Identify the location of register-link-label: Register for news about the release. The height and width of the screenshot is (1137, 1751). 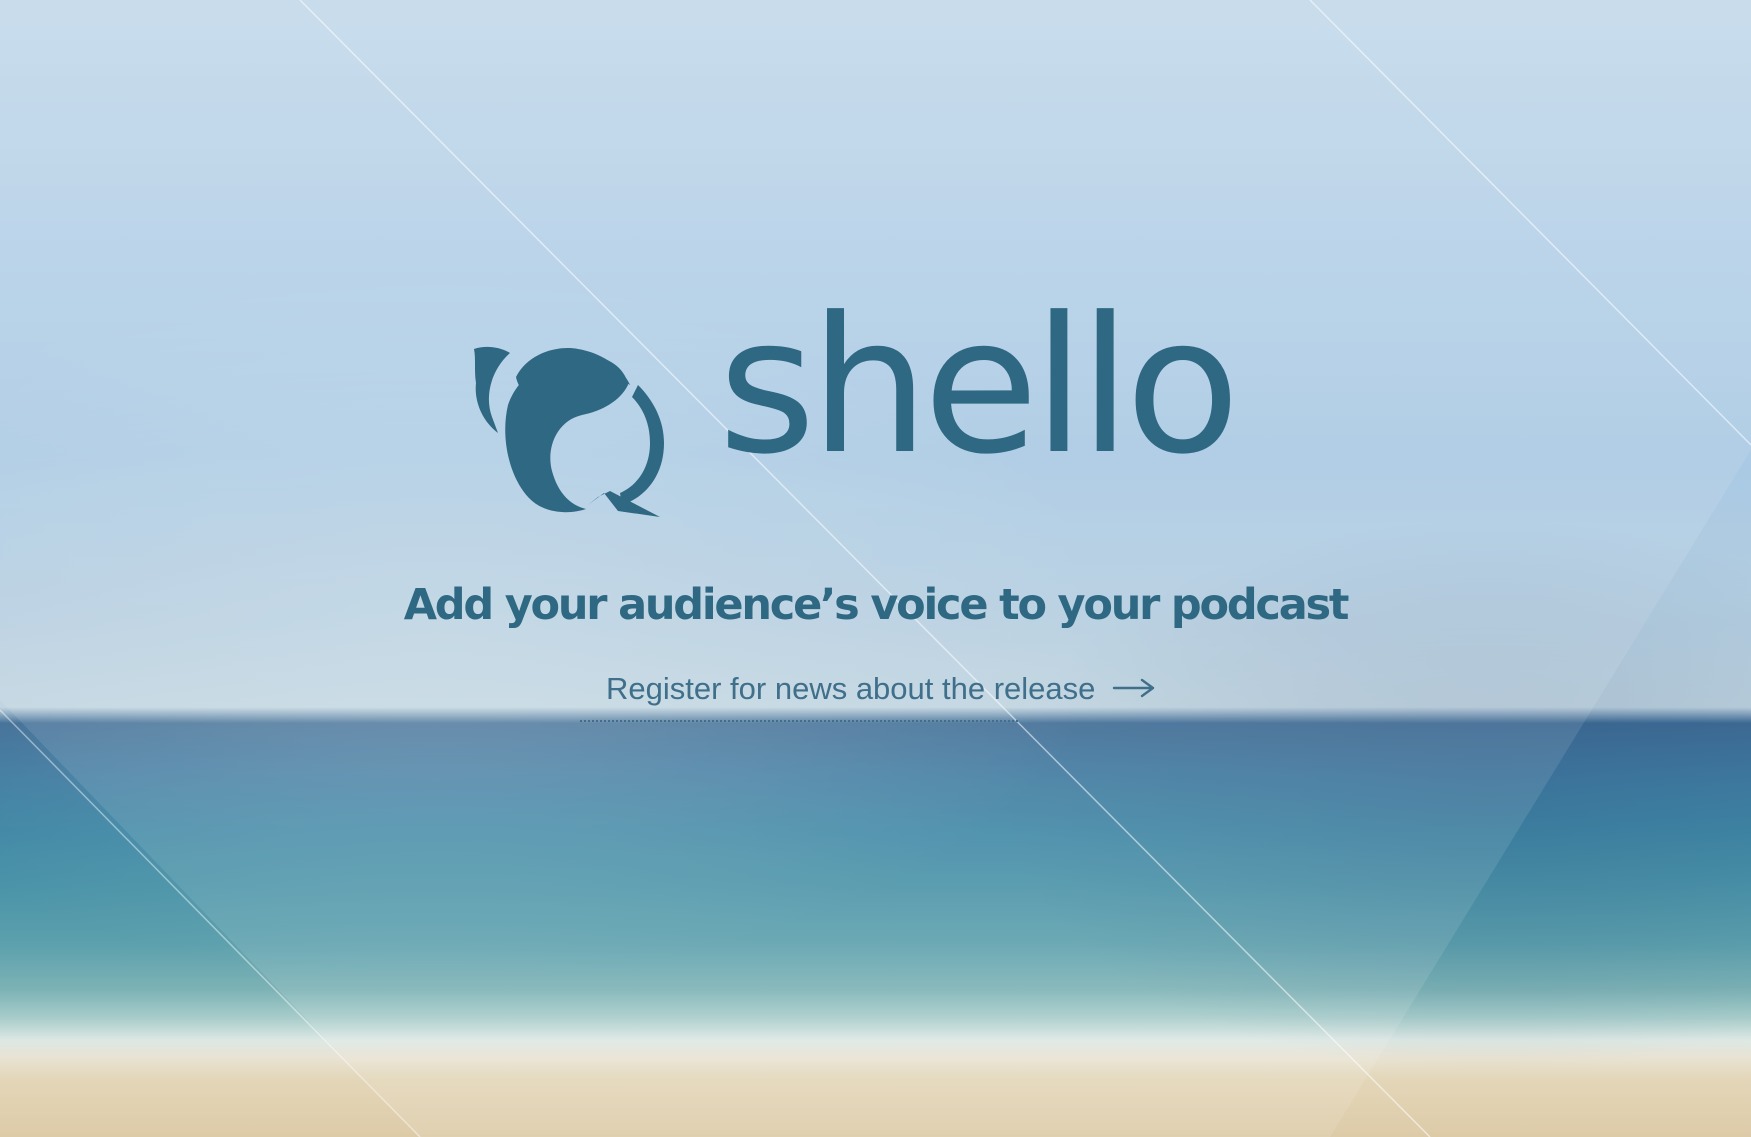
(851, 688).